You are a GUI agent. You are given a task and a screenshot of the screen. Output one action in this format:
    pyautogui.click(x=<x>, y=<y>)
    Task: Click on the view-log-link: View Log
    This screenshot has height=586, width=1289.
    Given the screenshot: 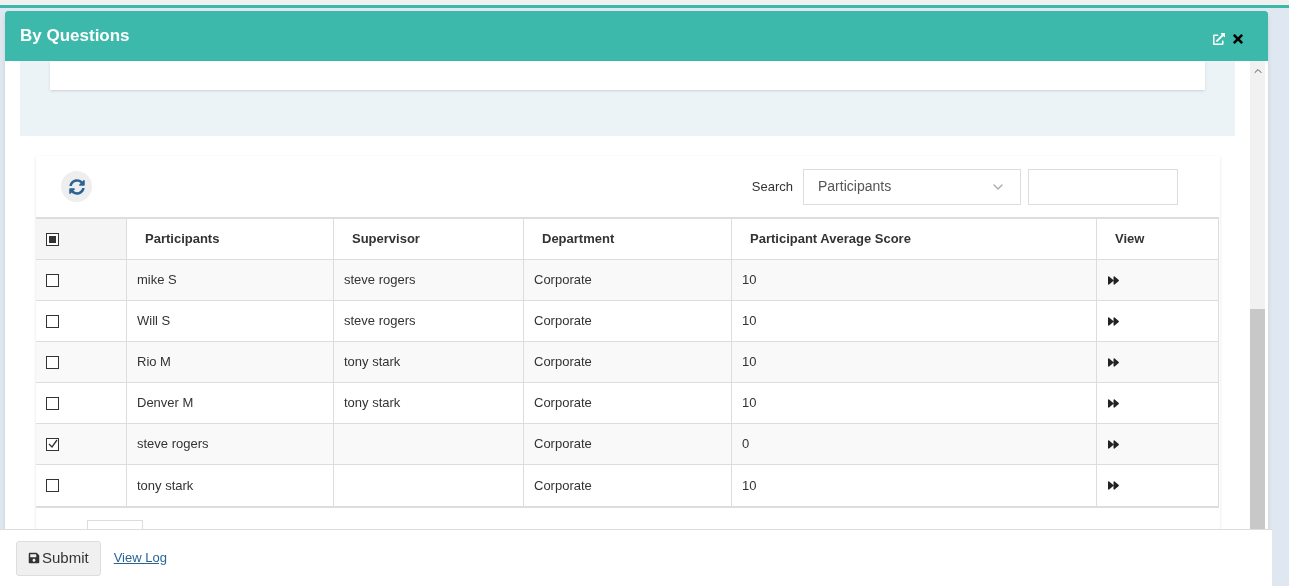 What is the action you would take?
    pyautogui.click(x=140, y=558)
    